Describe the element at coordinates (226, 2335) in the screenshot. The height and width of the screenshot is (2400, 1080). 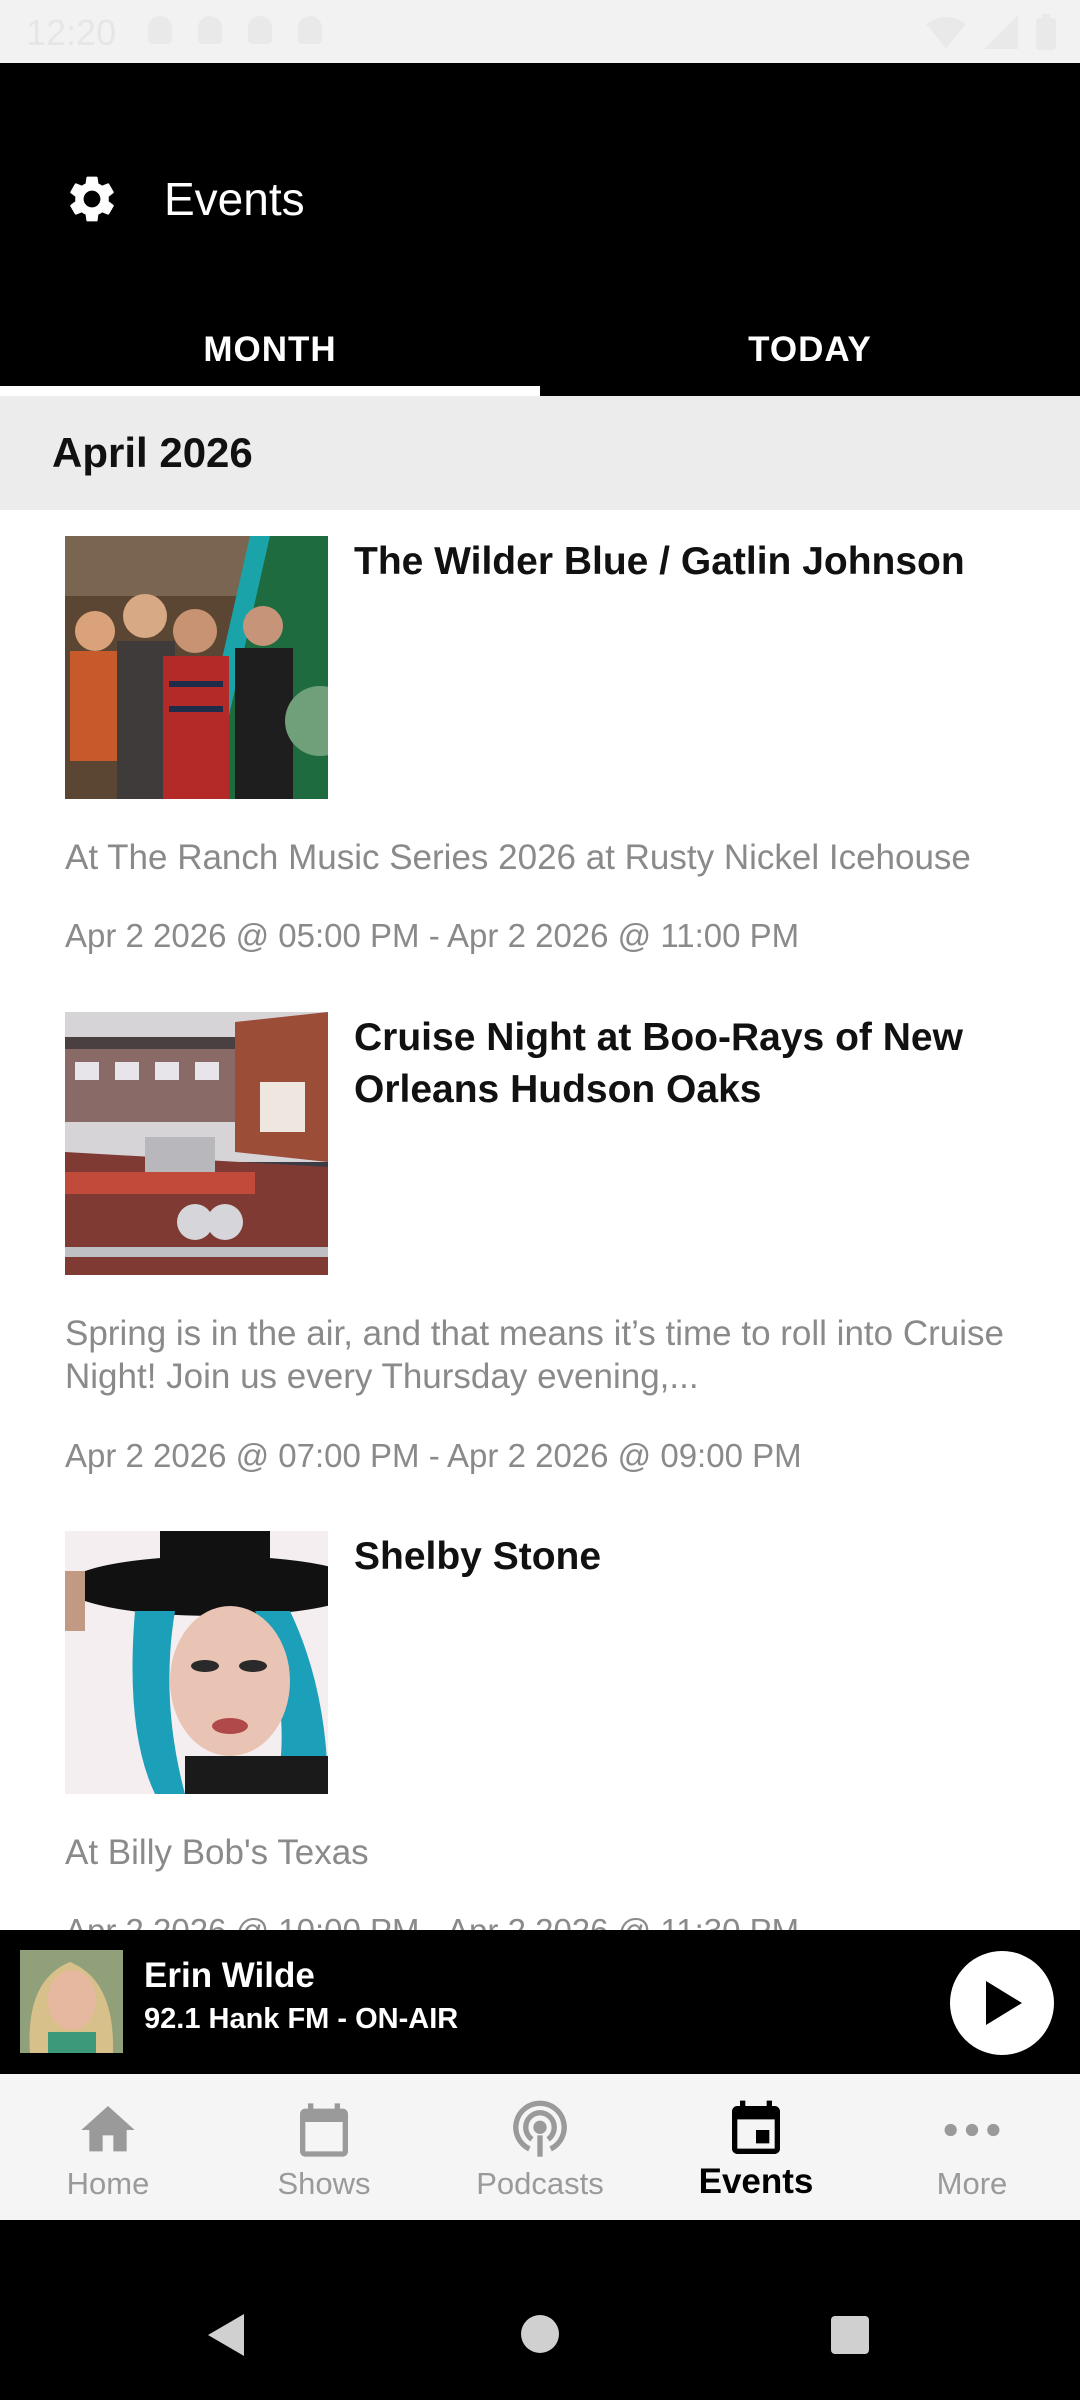
I see `back-icon` at that location.